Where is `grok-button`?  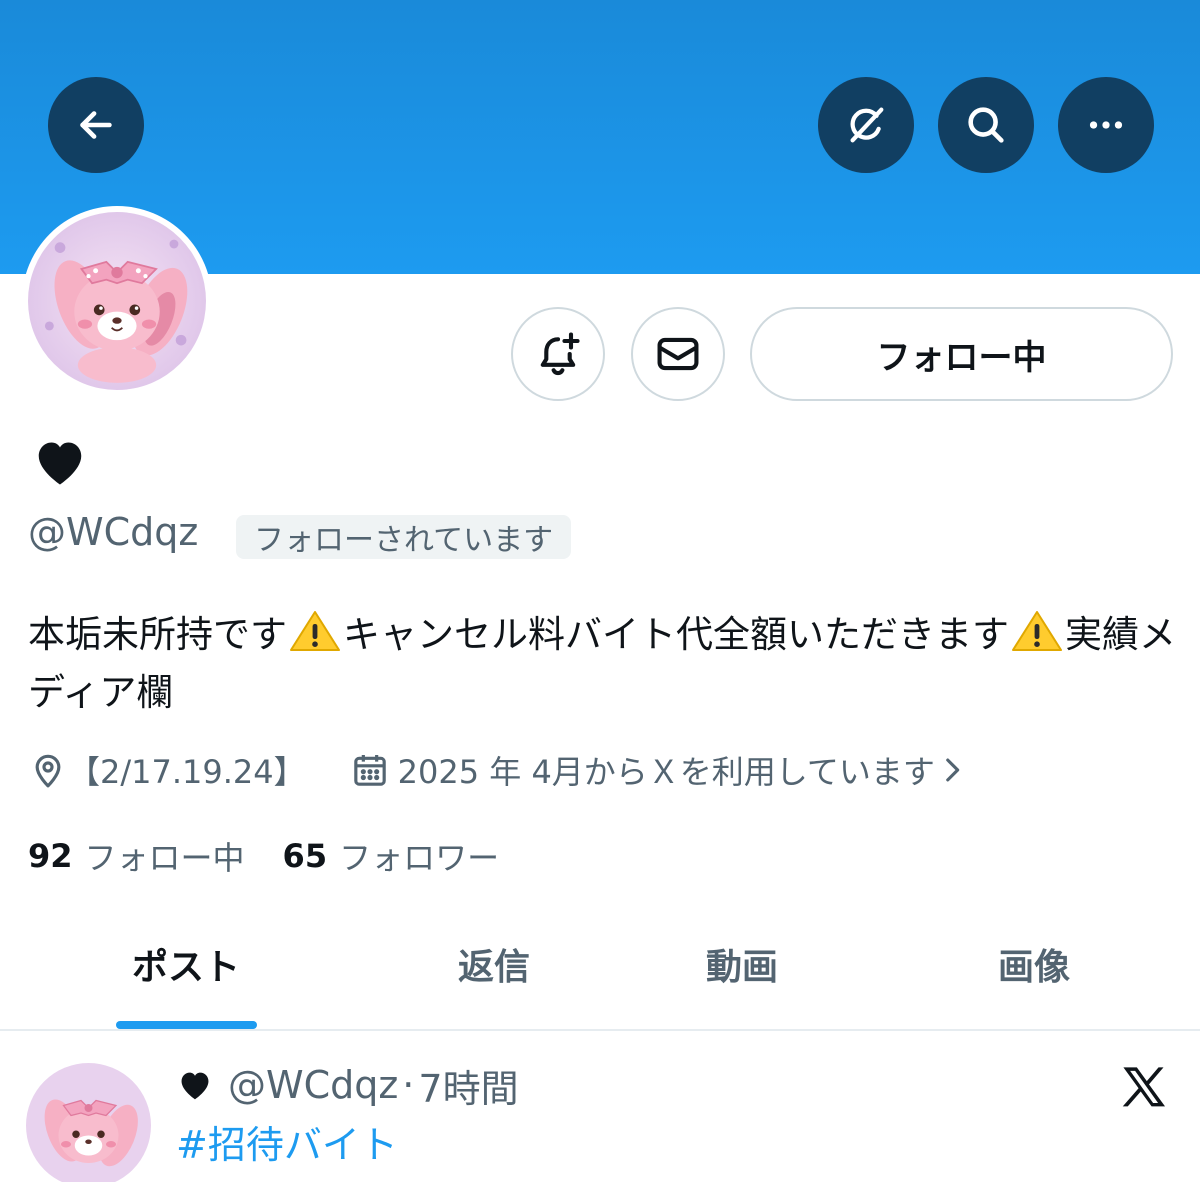 grok-button is located at coordinates (866, 125).